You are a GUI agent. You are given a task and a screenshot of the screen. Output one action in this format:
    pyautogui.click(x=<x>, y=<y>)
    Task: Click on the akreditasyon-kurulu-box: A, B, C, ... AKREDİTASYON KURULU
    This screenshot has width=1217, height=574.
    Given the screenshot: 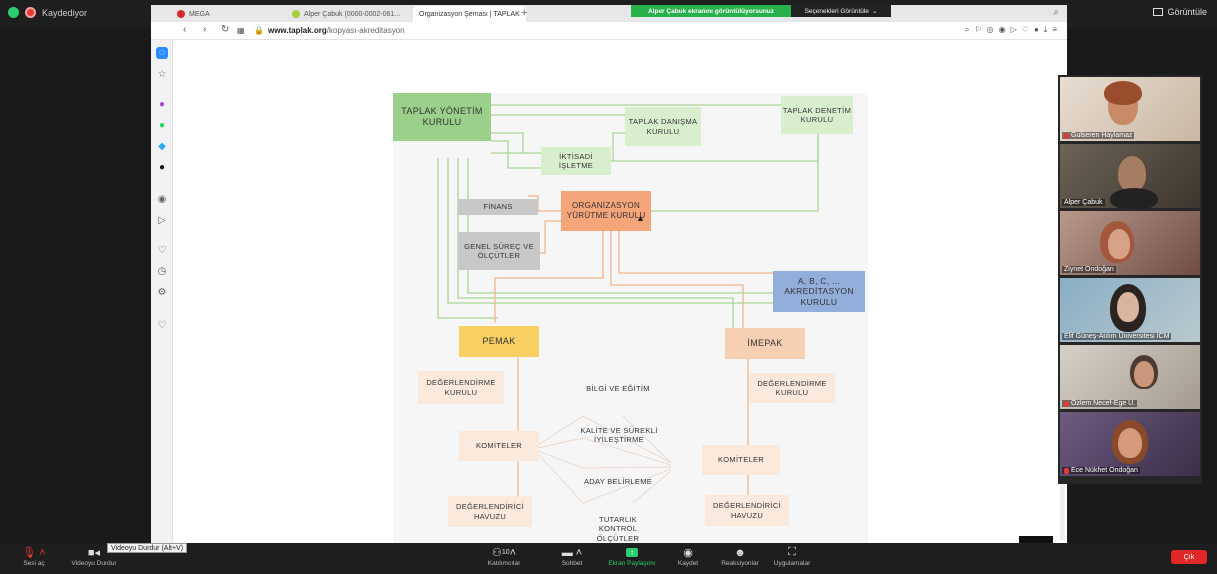 What is the action you would take?
    pyautogui.click(x=819, y=291)
    